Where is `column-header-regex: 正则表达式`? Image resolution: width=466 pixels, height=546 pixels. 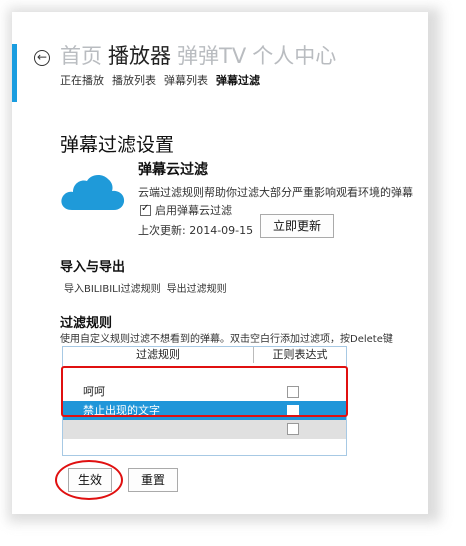
column-header-regex: 正则表达式 is located at coordinates (300, 355).